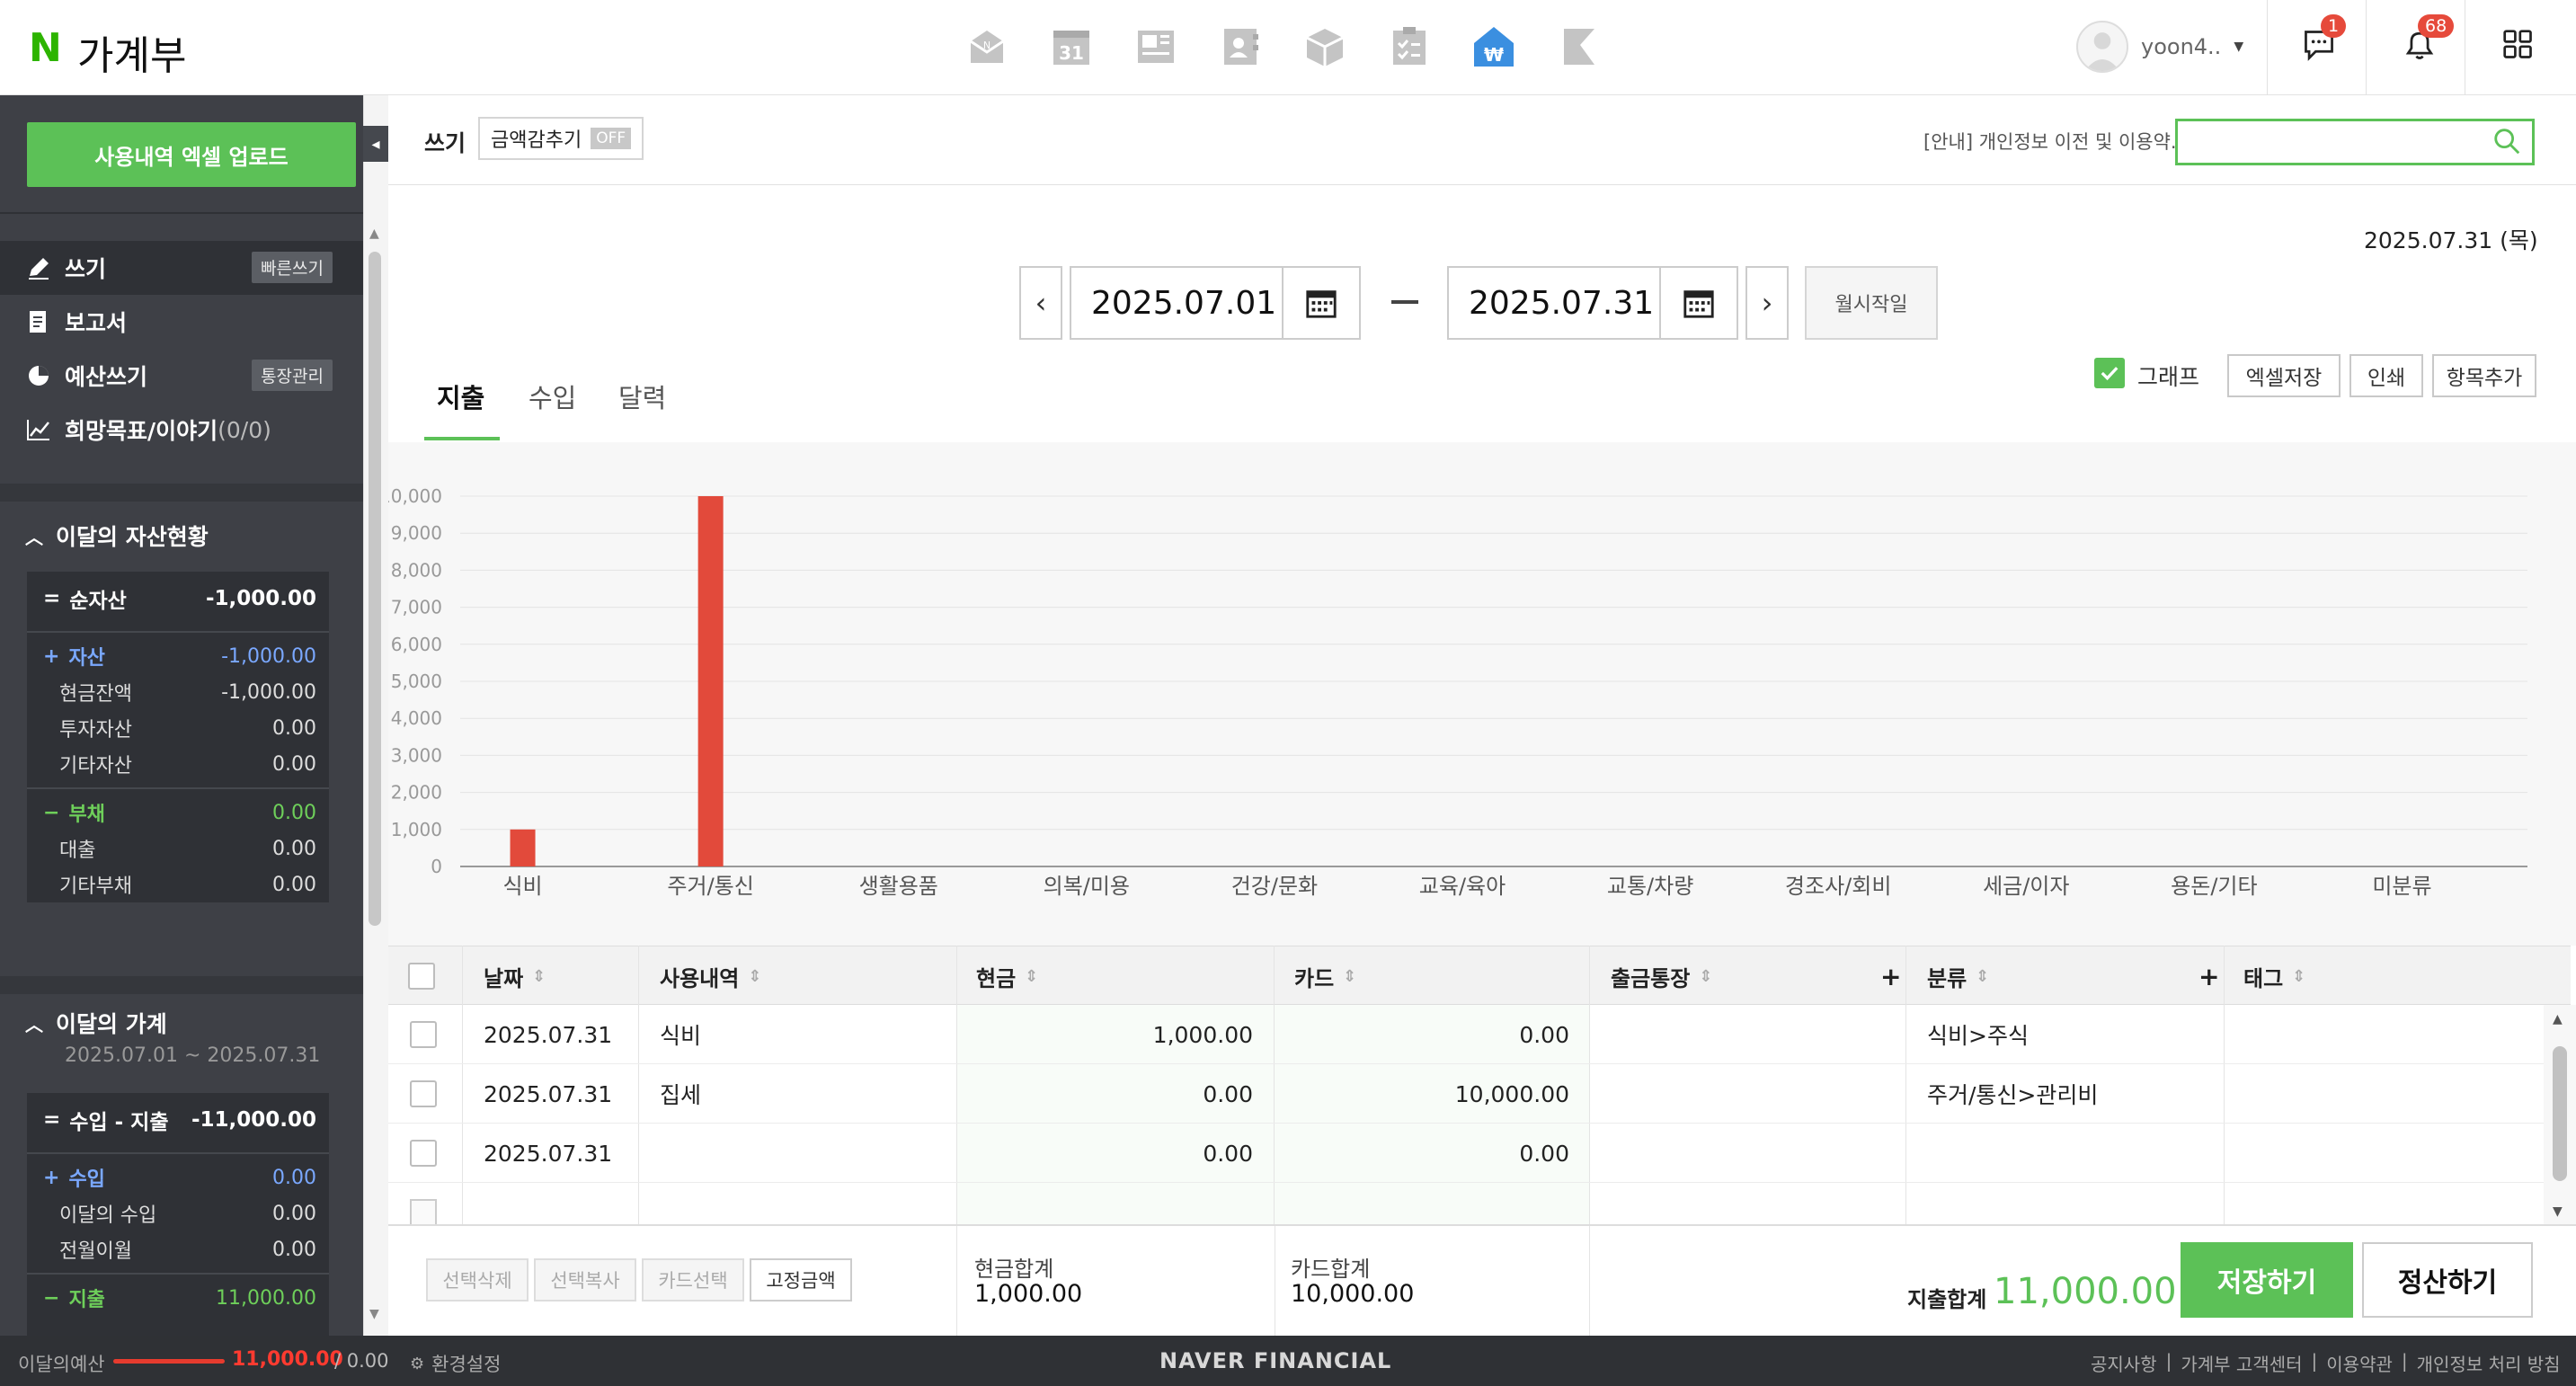 The width and height of the screenshot is (2576, 1386). I want to click on income-row: + 수입 0.00, so click(178, 1177).